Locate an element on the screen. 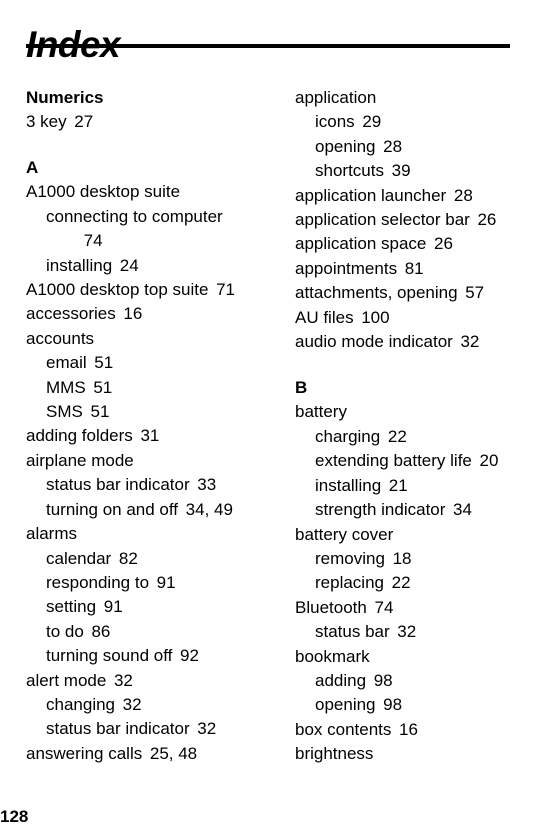  index-entry: bookmark is located at coordinates (414, 657).